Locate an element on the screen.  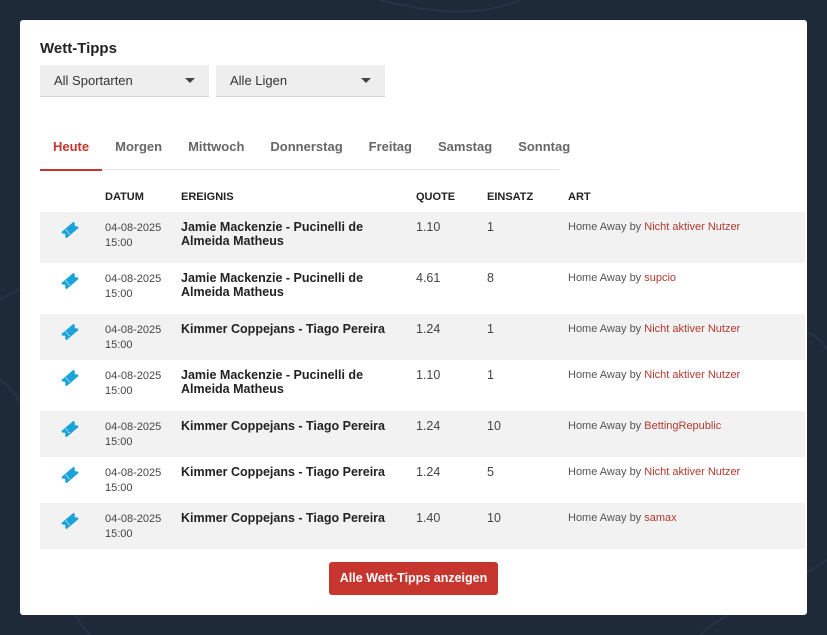
header-quote: QUOTE is located at coordinates (436, 197).